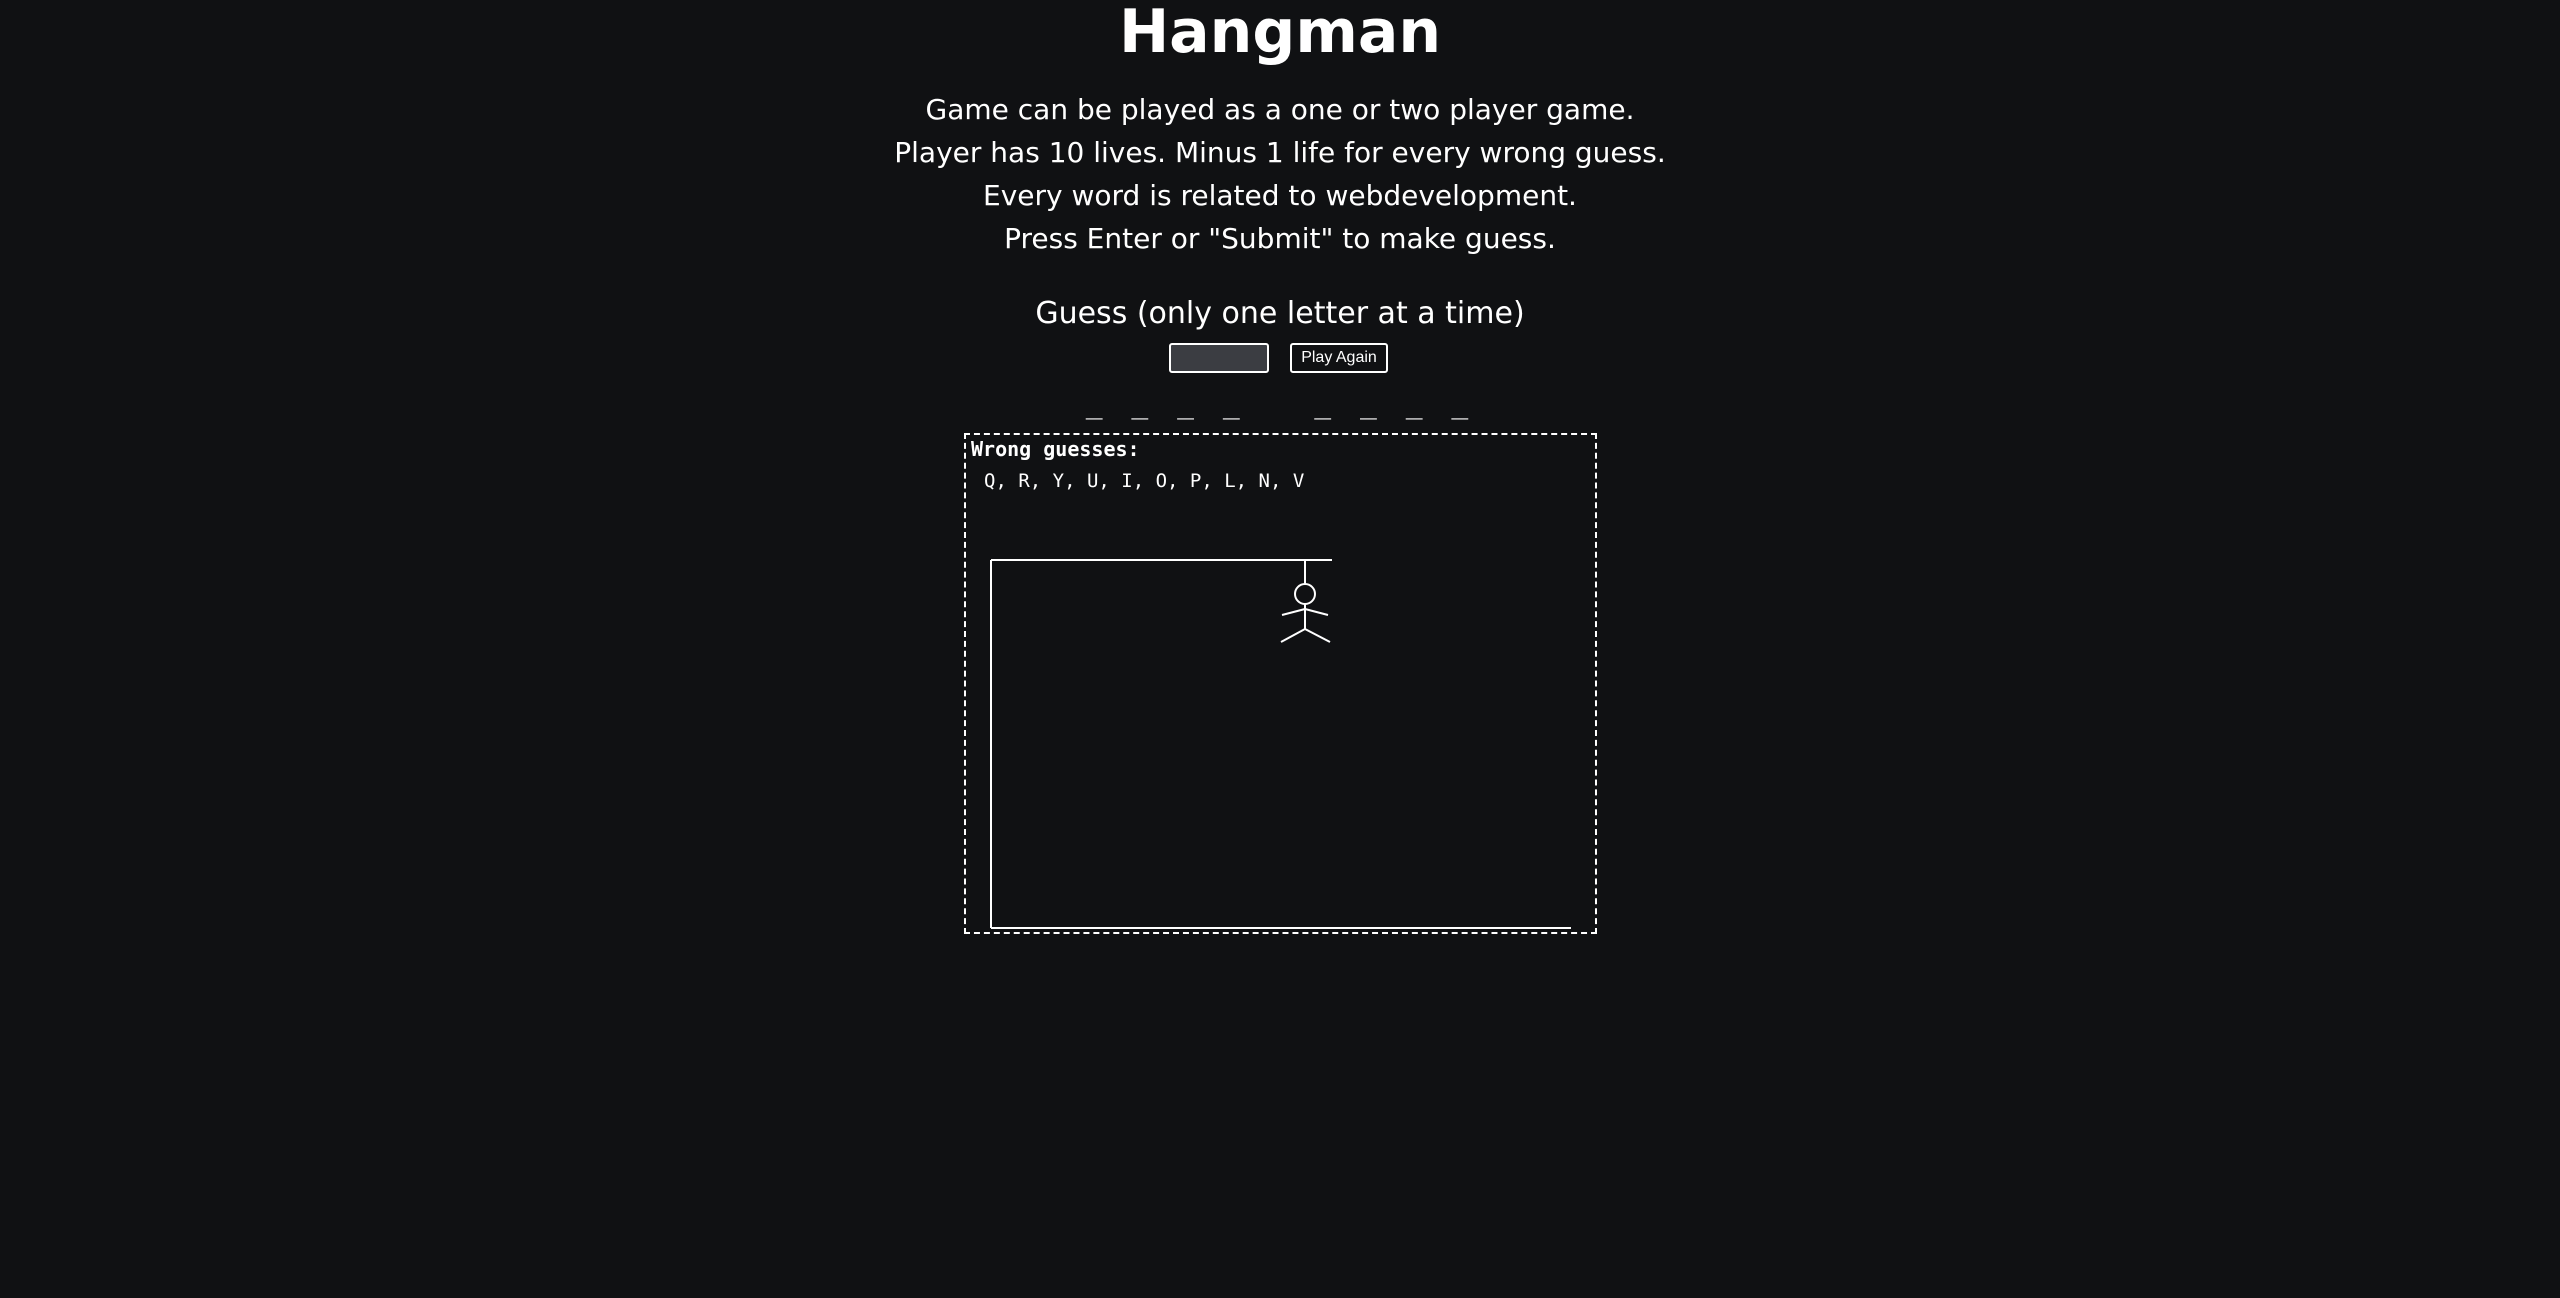  I want to click on rule-line: Every word is related to webdevelopment., so click(1280, 195).